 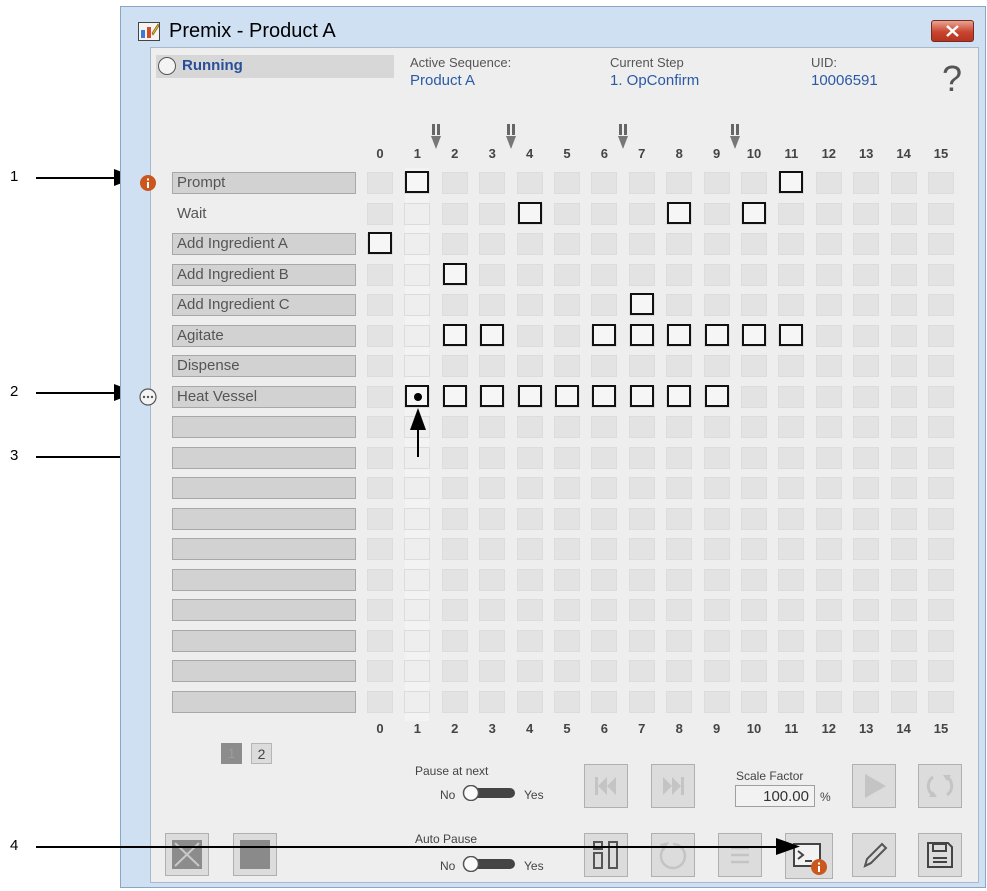 I want to click on save-button, so click(x=940, y=855).